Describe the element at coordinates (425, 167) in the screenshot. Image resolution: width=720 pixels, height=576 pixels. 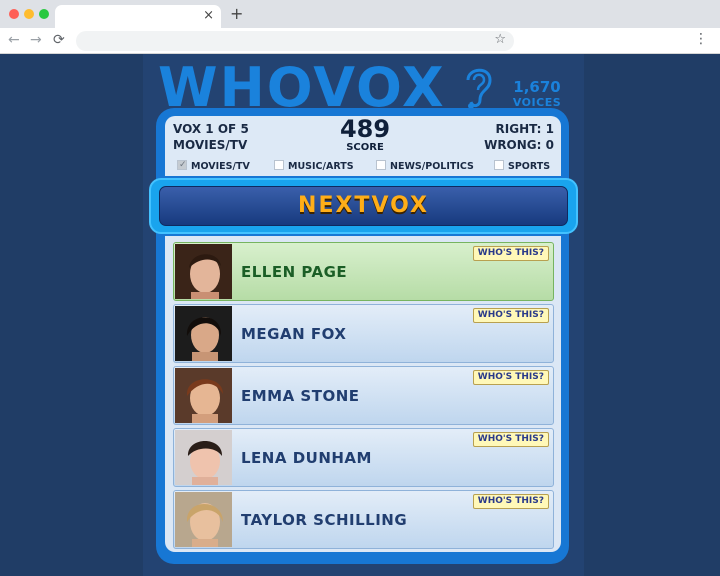
I see `filter-news-politics: NEWS/POLITICS` at that location.